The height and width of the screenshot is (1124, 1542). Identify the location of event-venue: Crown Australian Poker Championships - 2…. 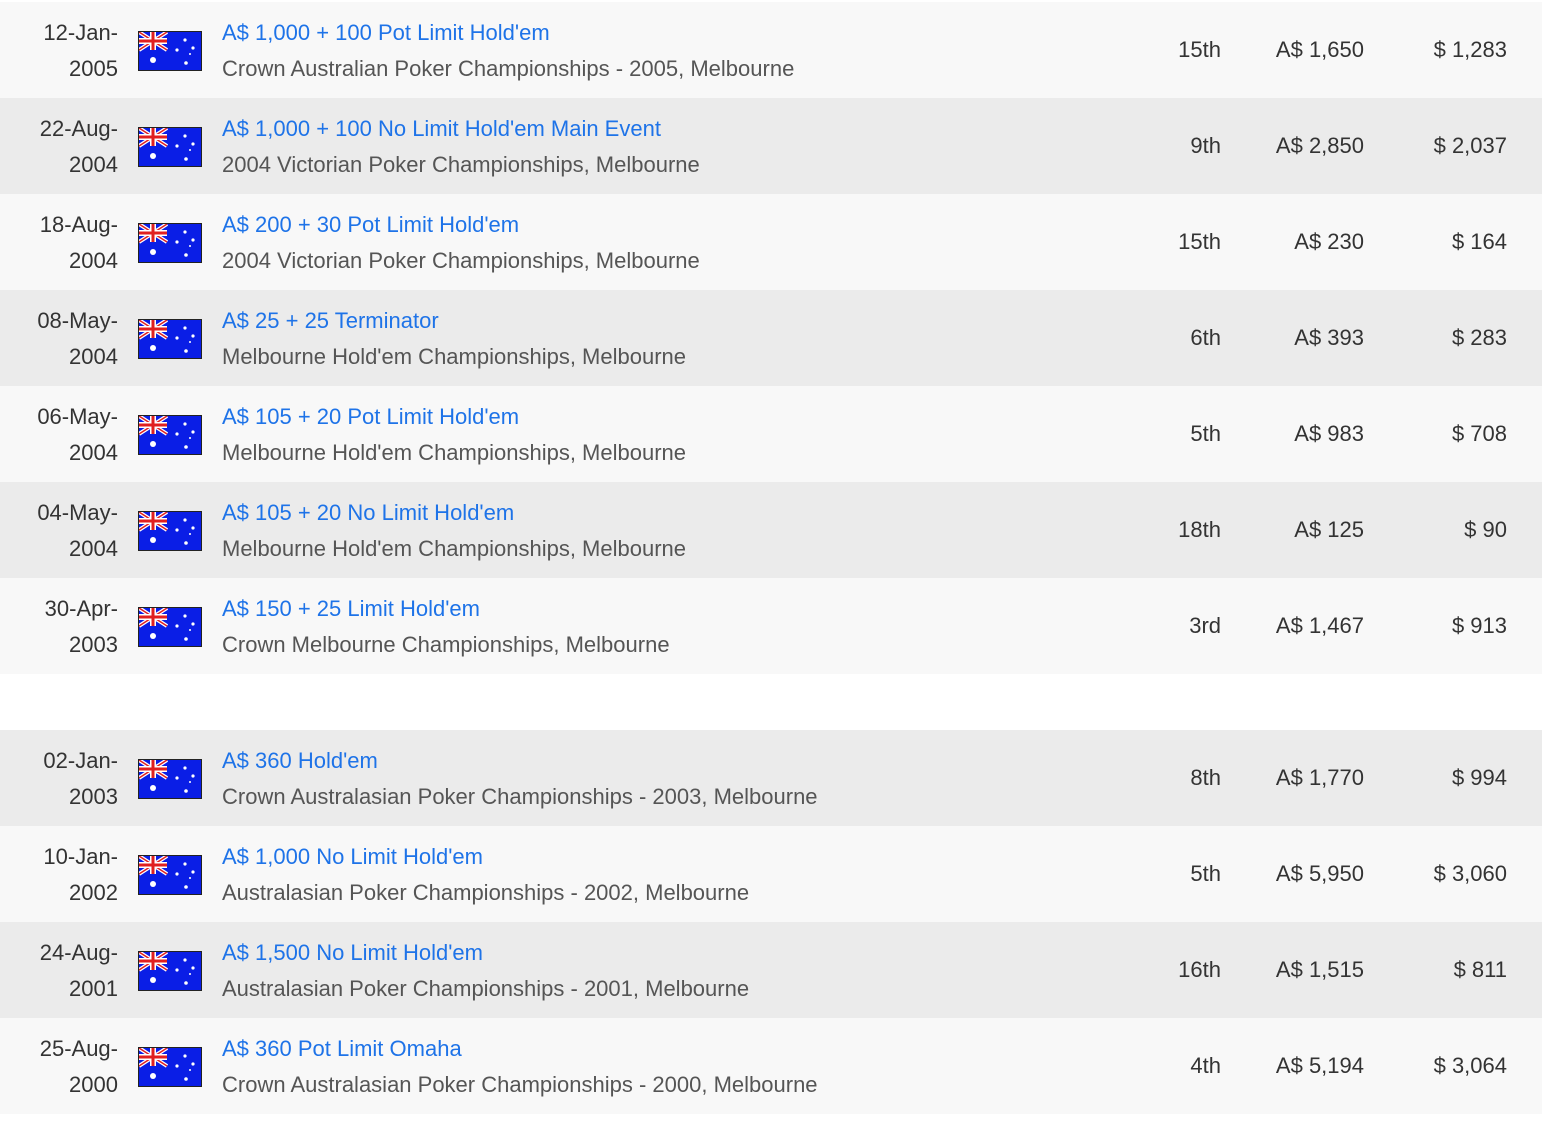
(508, 68).